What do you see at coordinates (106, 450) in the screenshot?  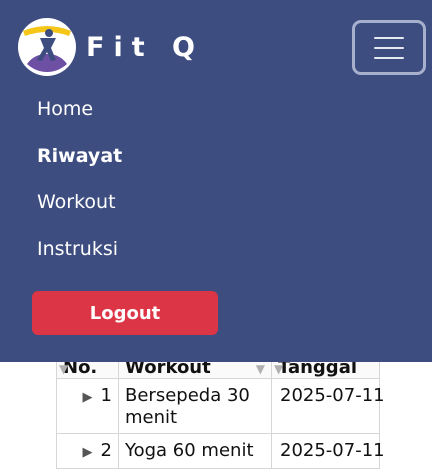 I see `row-number: 2` at bounding box center [106, 450].